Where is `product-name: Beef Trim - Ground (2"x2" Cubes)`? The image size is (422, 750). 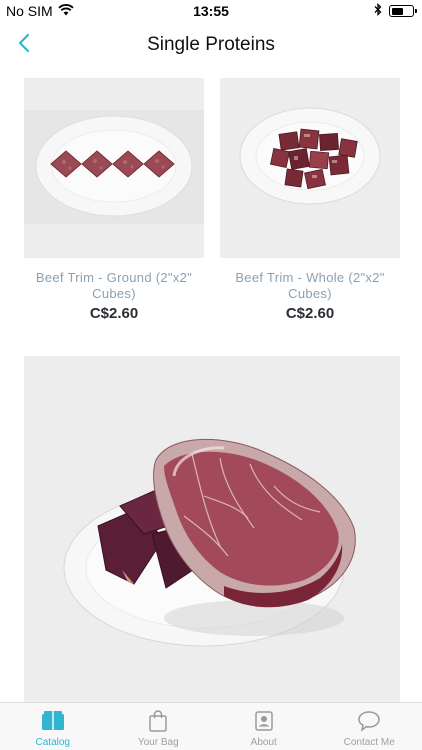 product-name: Beef Trim - Ground (2"x2" Cubes) is located at coordinates (114, 285).